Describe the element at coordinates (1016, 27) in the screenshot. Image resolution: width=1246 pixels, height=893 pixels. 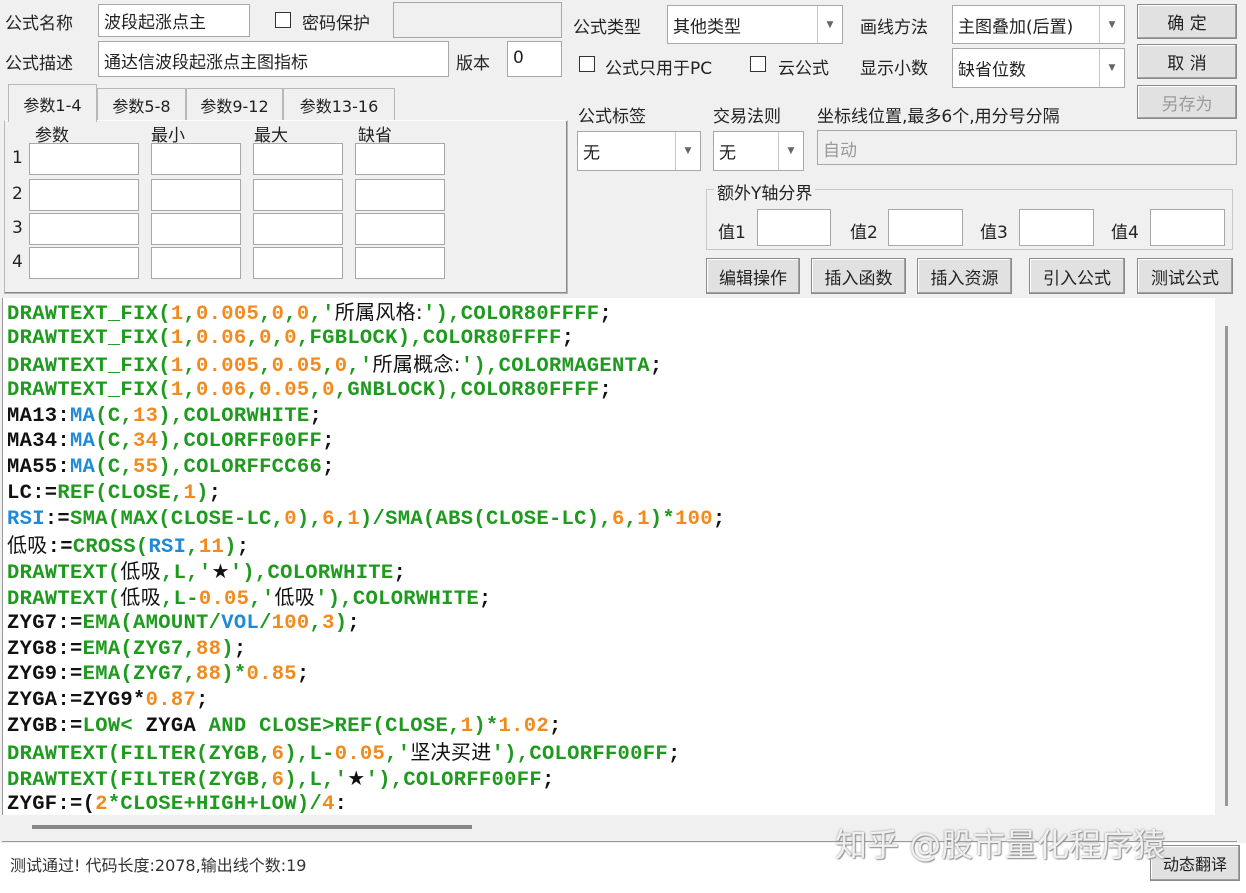
I see `draw-method-value: 主图叠加(后置)` at that location.